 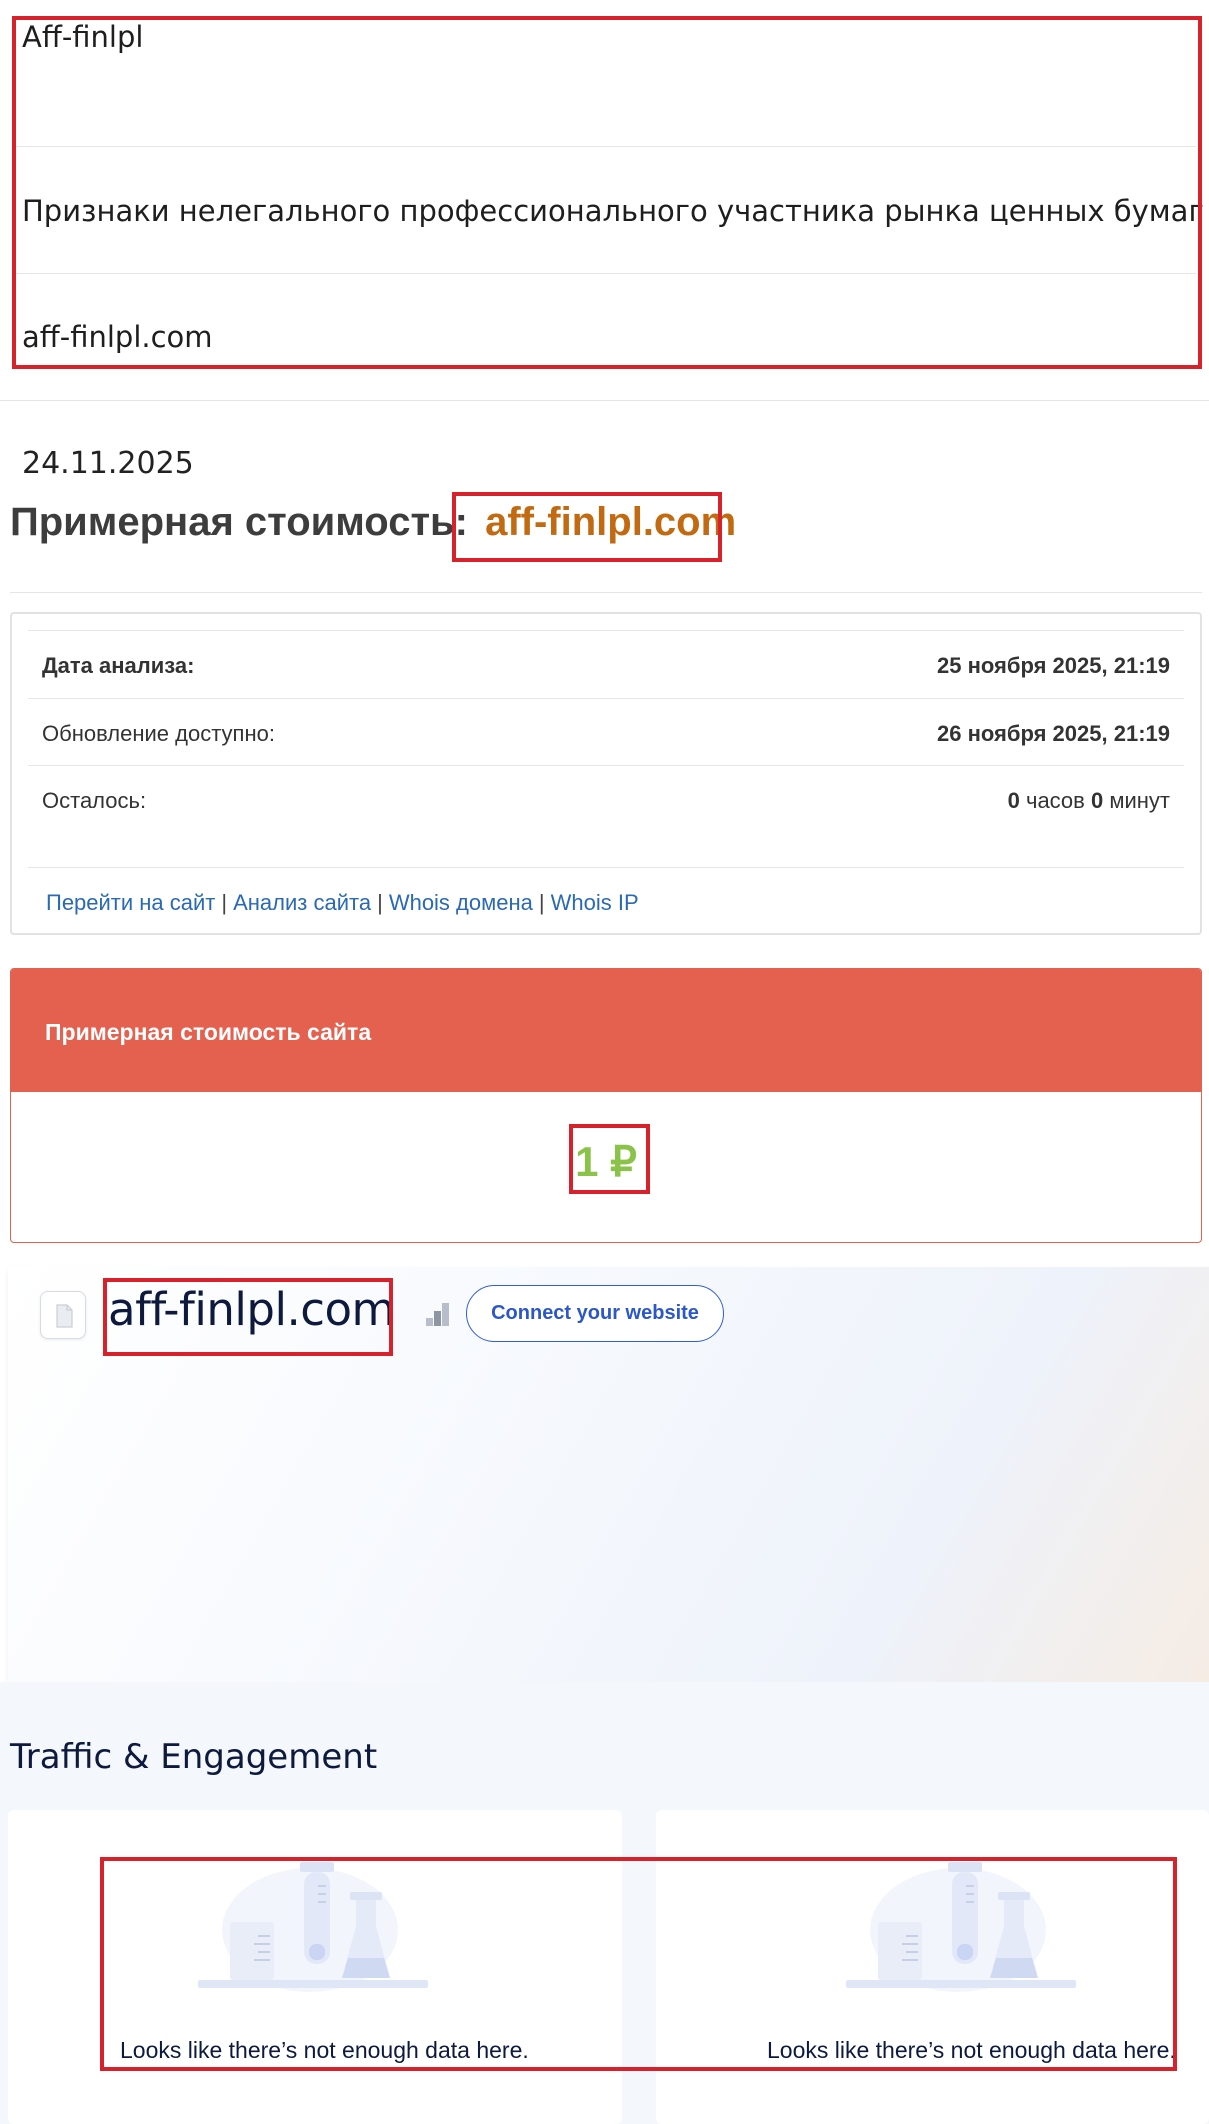 What do you see at coordinates (302, 902) in the screenshot?
I see `link-site-analysis: Анализ сайта` at bounding box center [302, 902].